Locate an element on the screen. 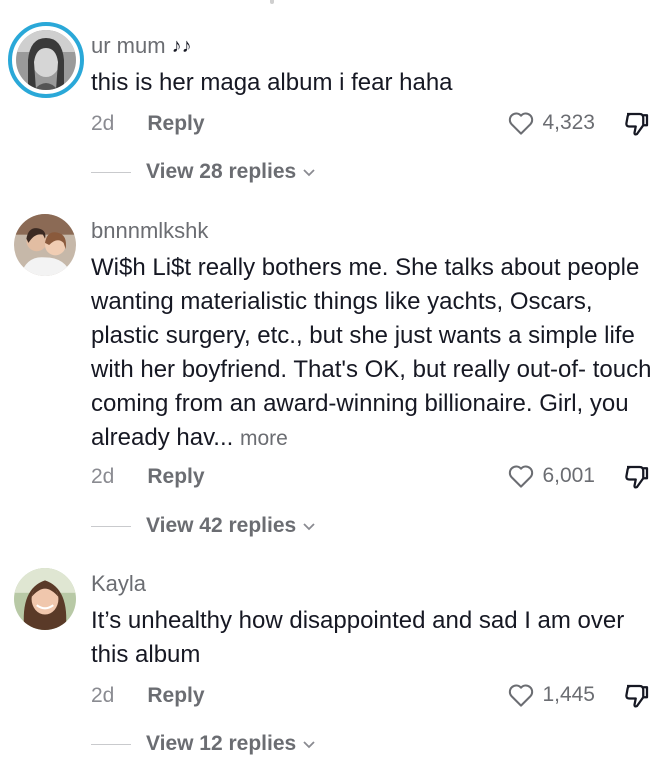 The width and height of the screenshot is (662, 776). comment-username: Kayla is located at coordinates (118, 584).